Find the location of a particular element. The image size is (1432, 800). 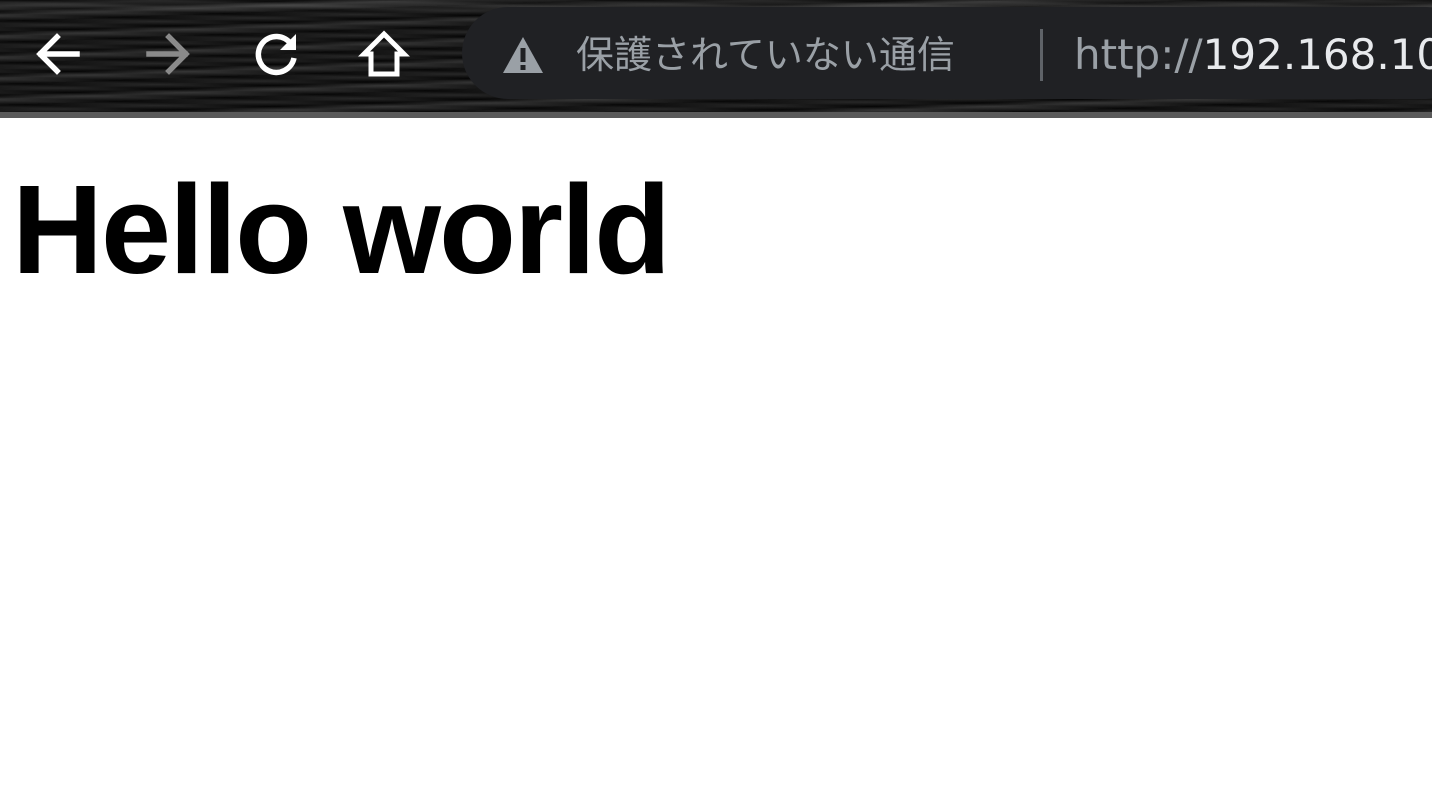

arrow-right-icon is located at coordinates (168, 54).